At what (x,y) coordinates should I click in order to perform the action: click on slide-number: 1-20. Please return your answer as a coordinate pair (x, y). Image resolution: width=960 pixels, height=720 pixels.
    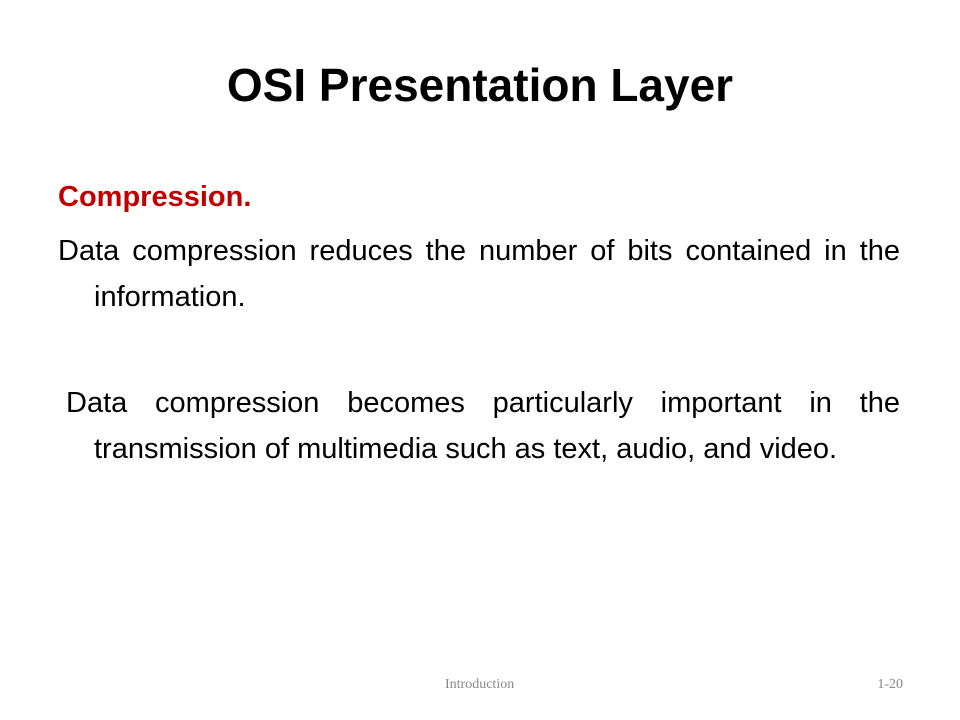
    Looking at the image, I should click on (890, 684).